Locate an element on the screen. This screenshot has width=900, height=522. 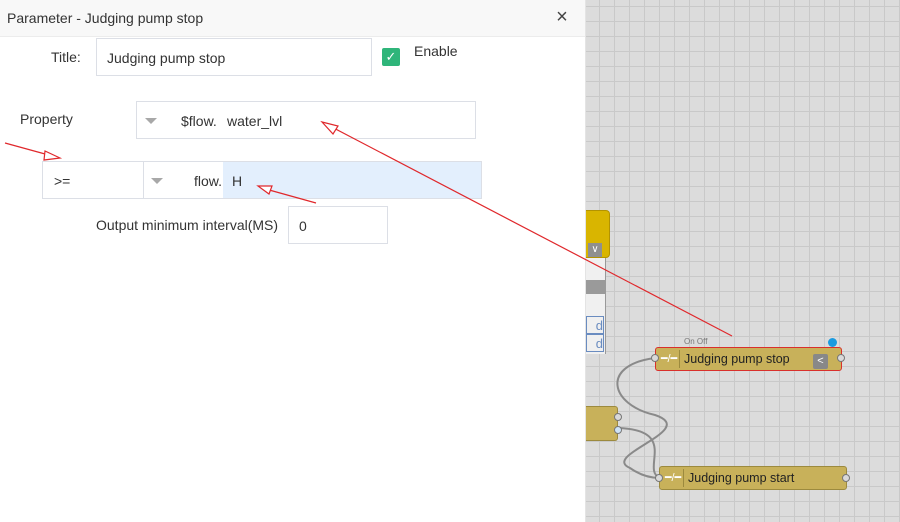
compare-type-select: flow. is located at coordinates (183, 180).